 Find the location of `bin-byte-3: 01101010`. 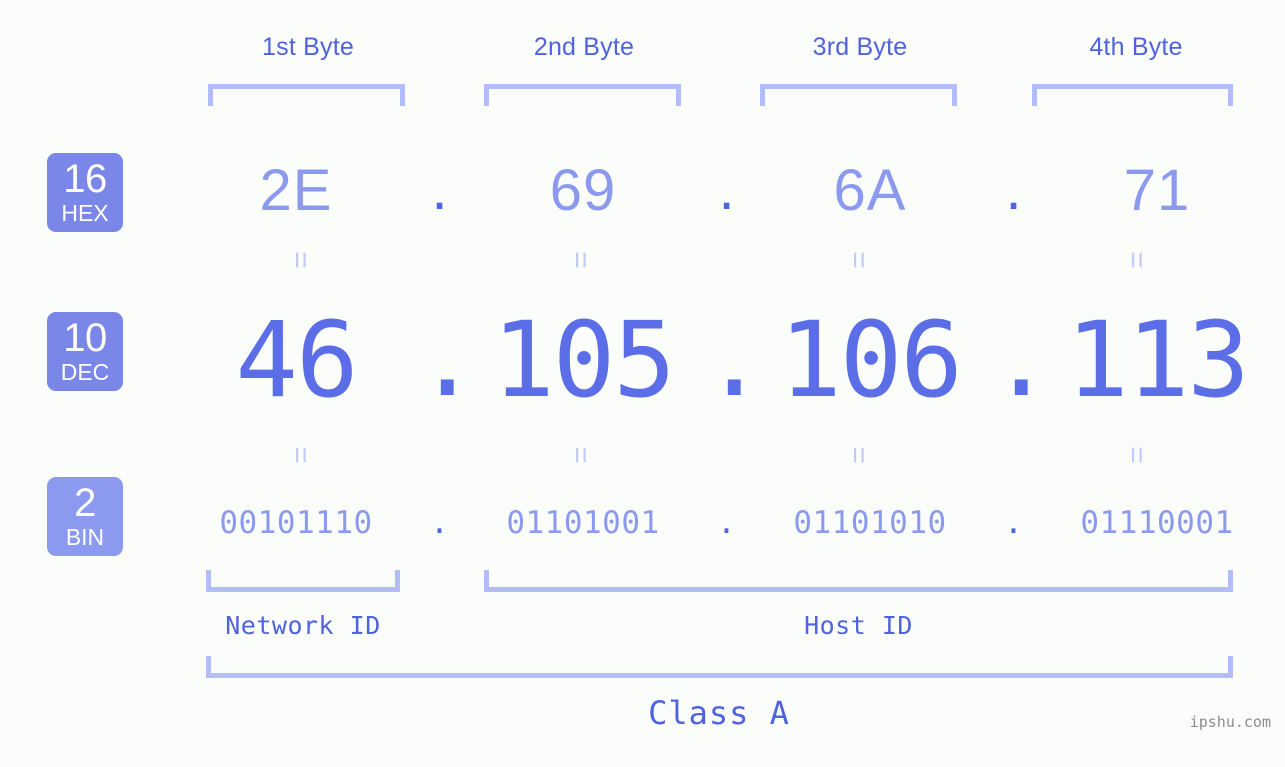

bin-byte-3: 01101010 is located at coordinates (870, 523).